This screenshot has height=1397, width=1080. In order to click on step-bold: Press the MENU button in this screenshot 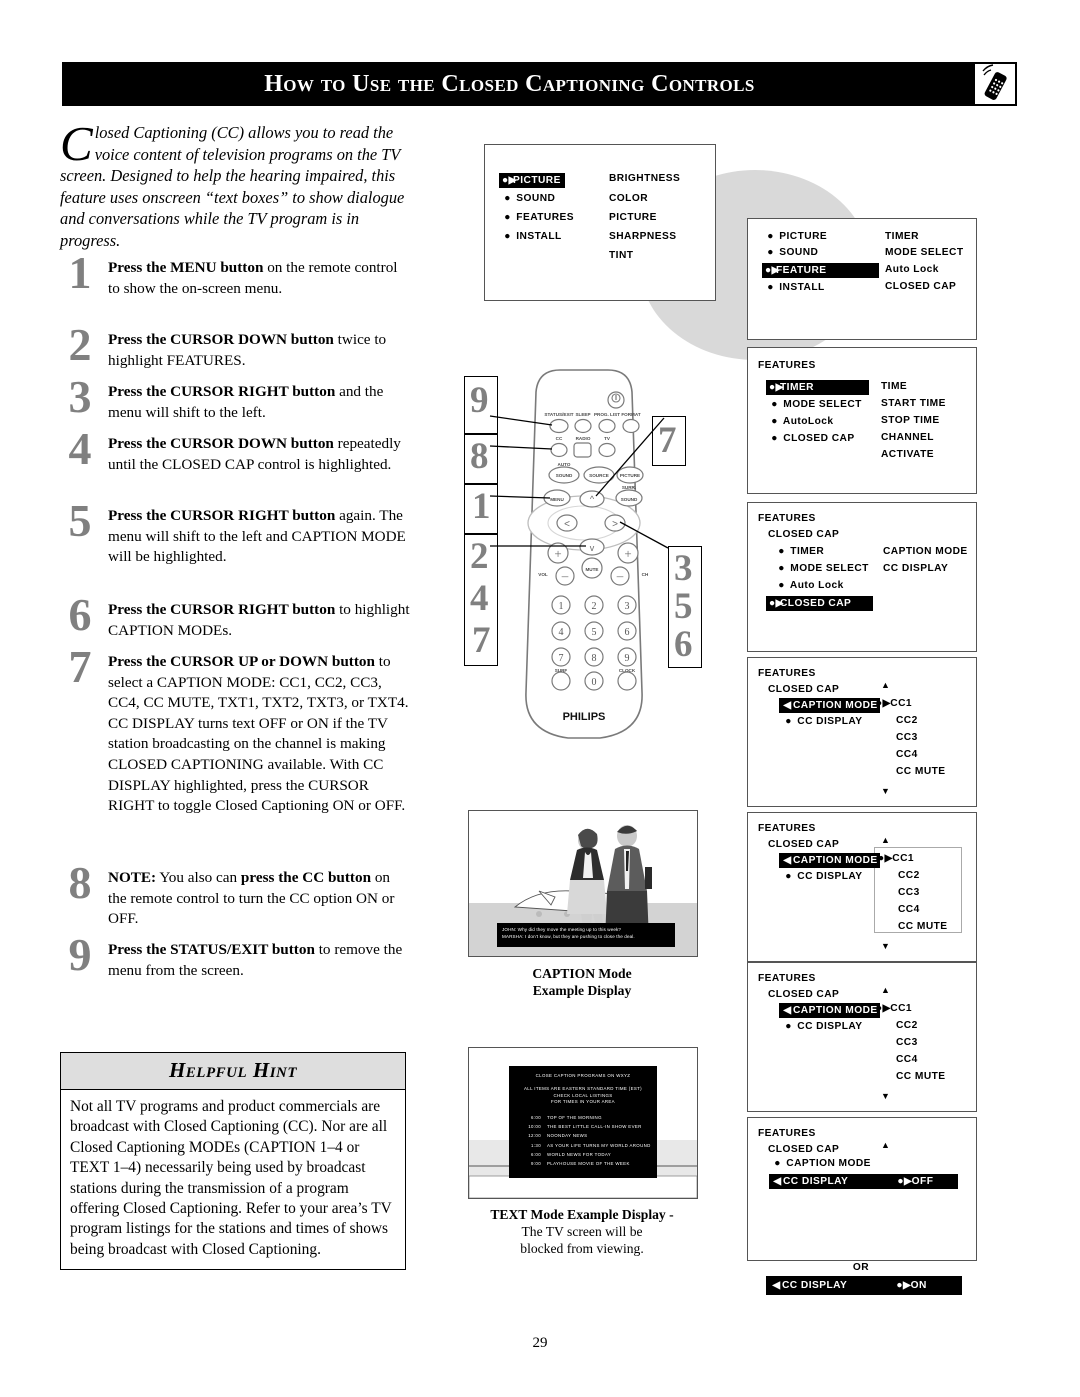, I will do `click(186, 267)`.